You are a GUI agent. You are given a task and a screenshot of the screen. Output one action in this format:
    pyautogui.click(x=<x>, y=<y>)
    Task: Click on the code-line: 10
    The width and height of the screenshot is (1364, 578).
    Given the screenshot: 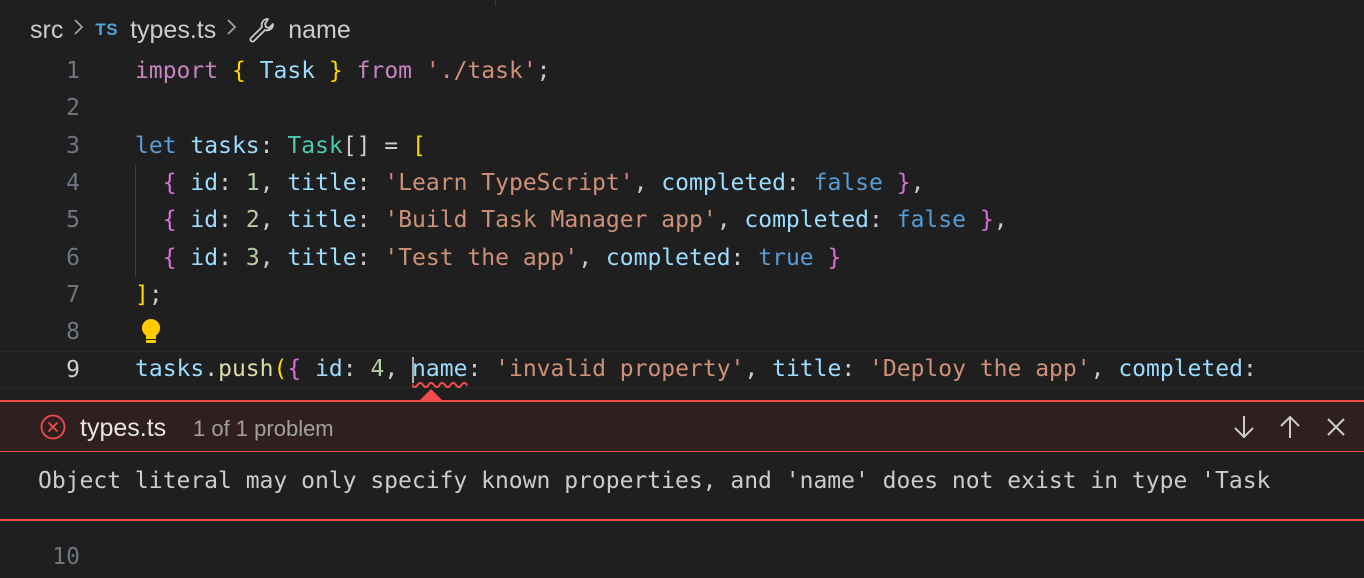 What is the action you would take?
    pyautogui.click(x=682, y=556)
    